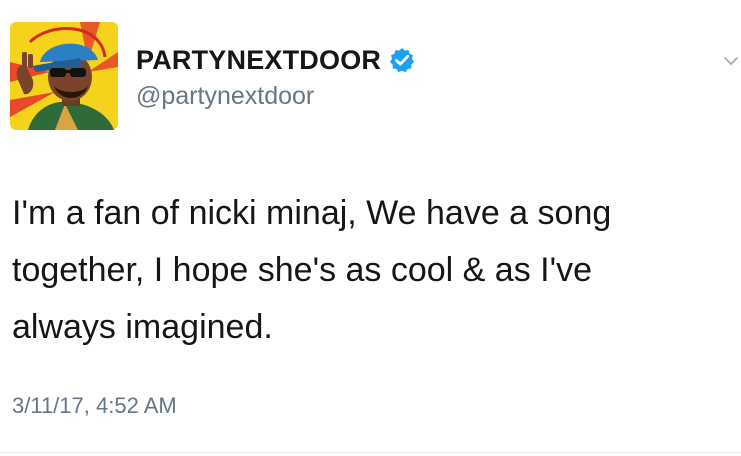  I want to click on author-display-name: PARTYNEXTDOOR, so click(258, 60).